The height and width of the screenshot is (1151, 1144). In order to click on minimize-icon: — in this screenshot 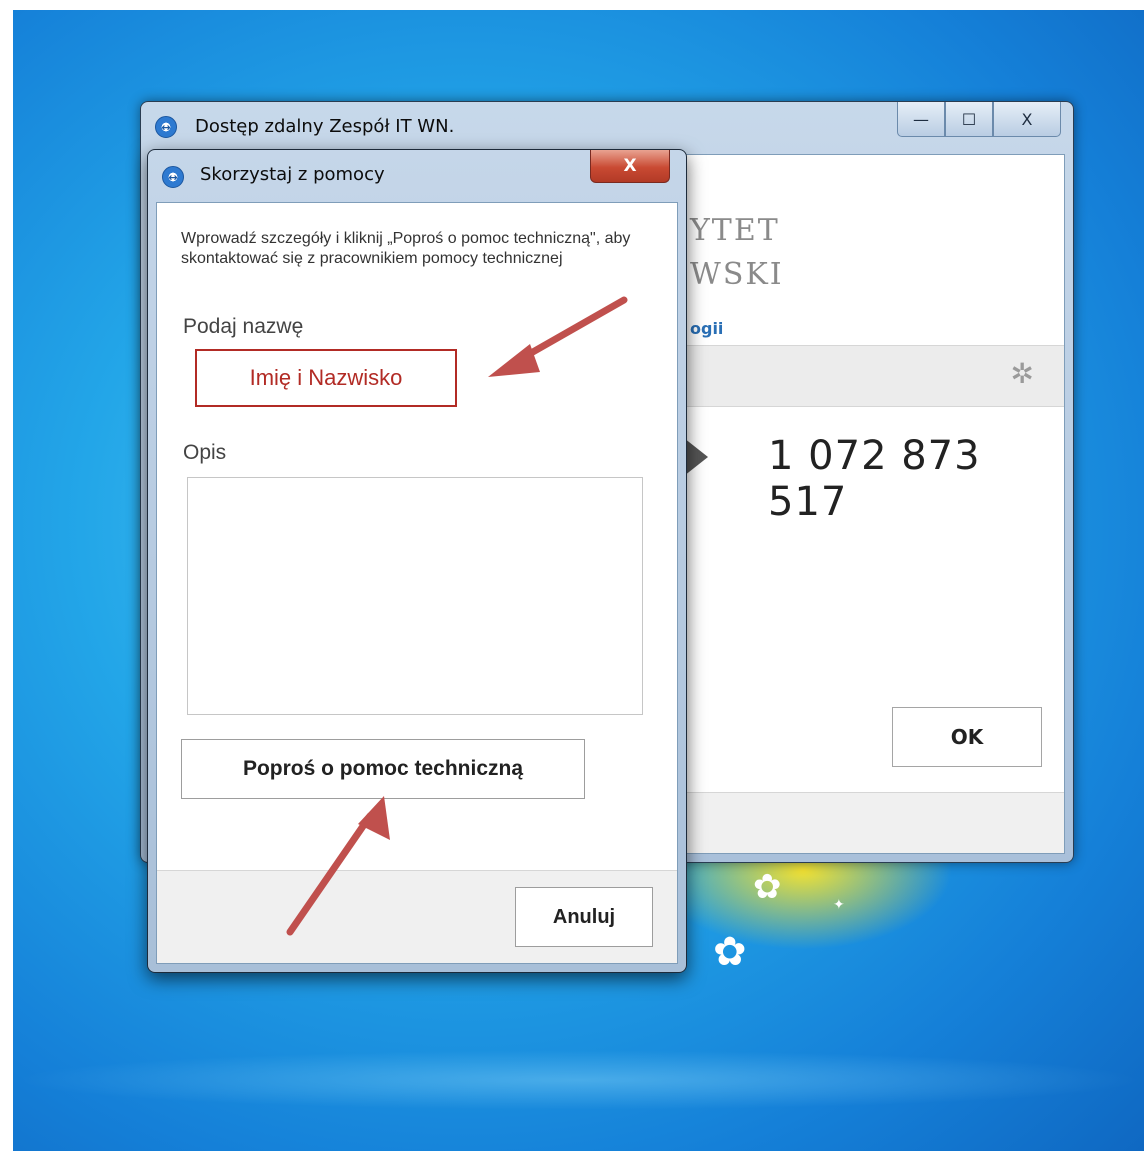, I will do `click(921, 119)`.